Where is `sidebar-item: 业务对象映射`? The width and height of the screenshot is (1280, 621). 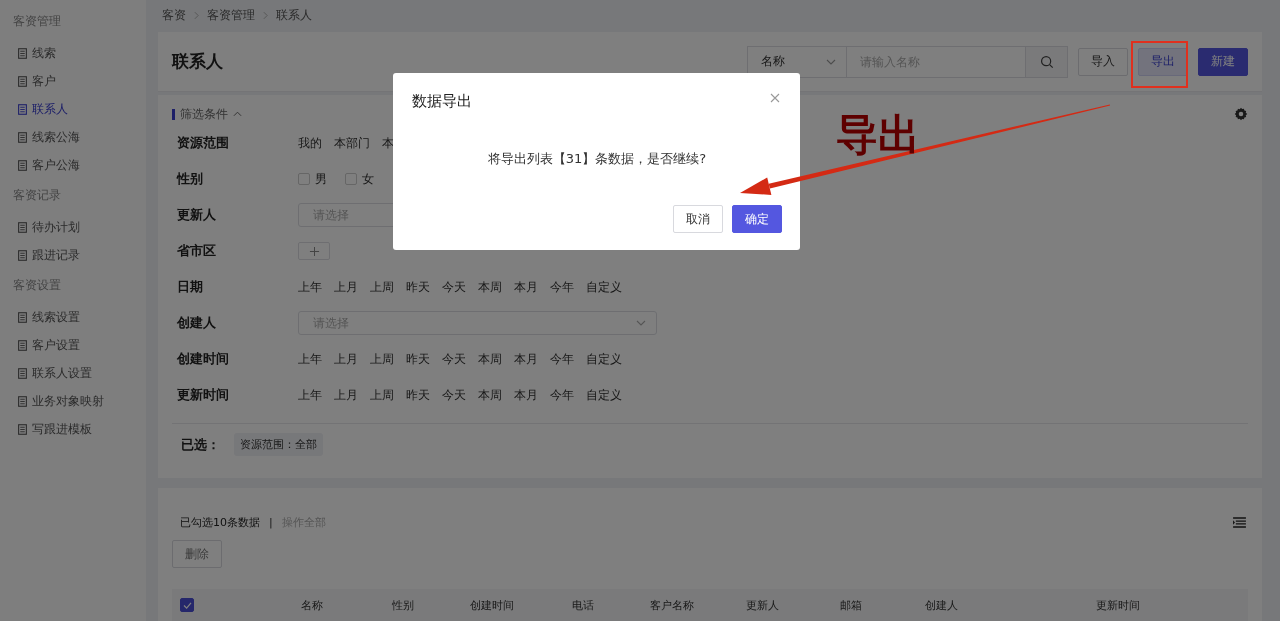 sidebar-item: 业务对象映射 is located at coordinates (73, 401).